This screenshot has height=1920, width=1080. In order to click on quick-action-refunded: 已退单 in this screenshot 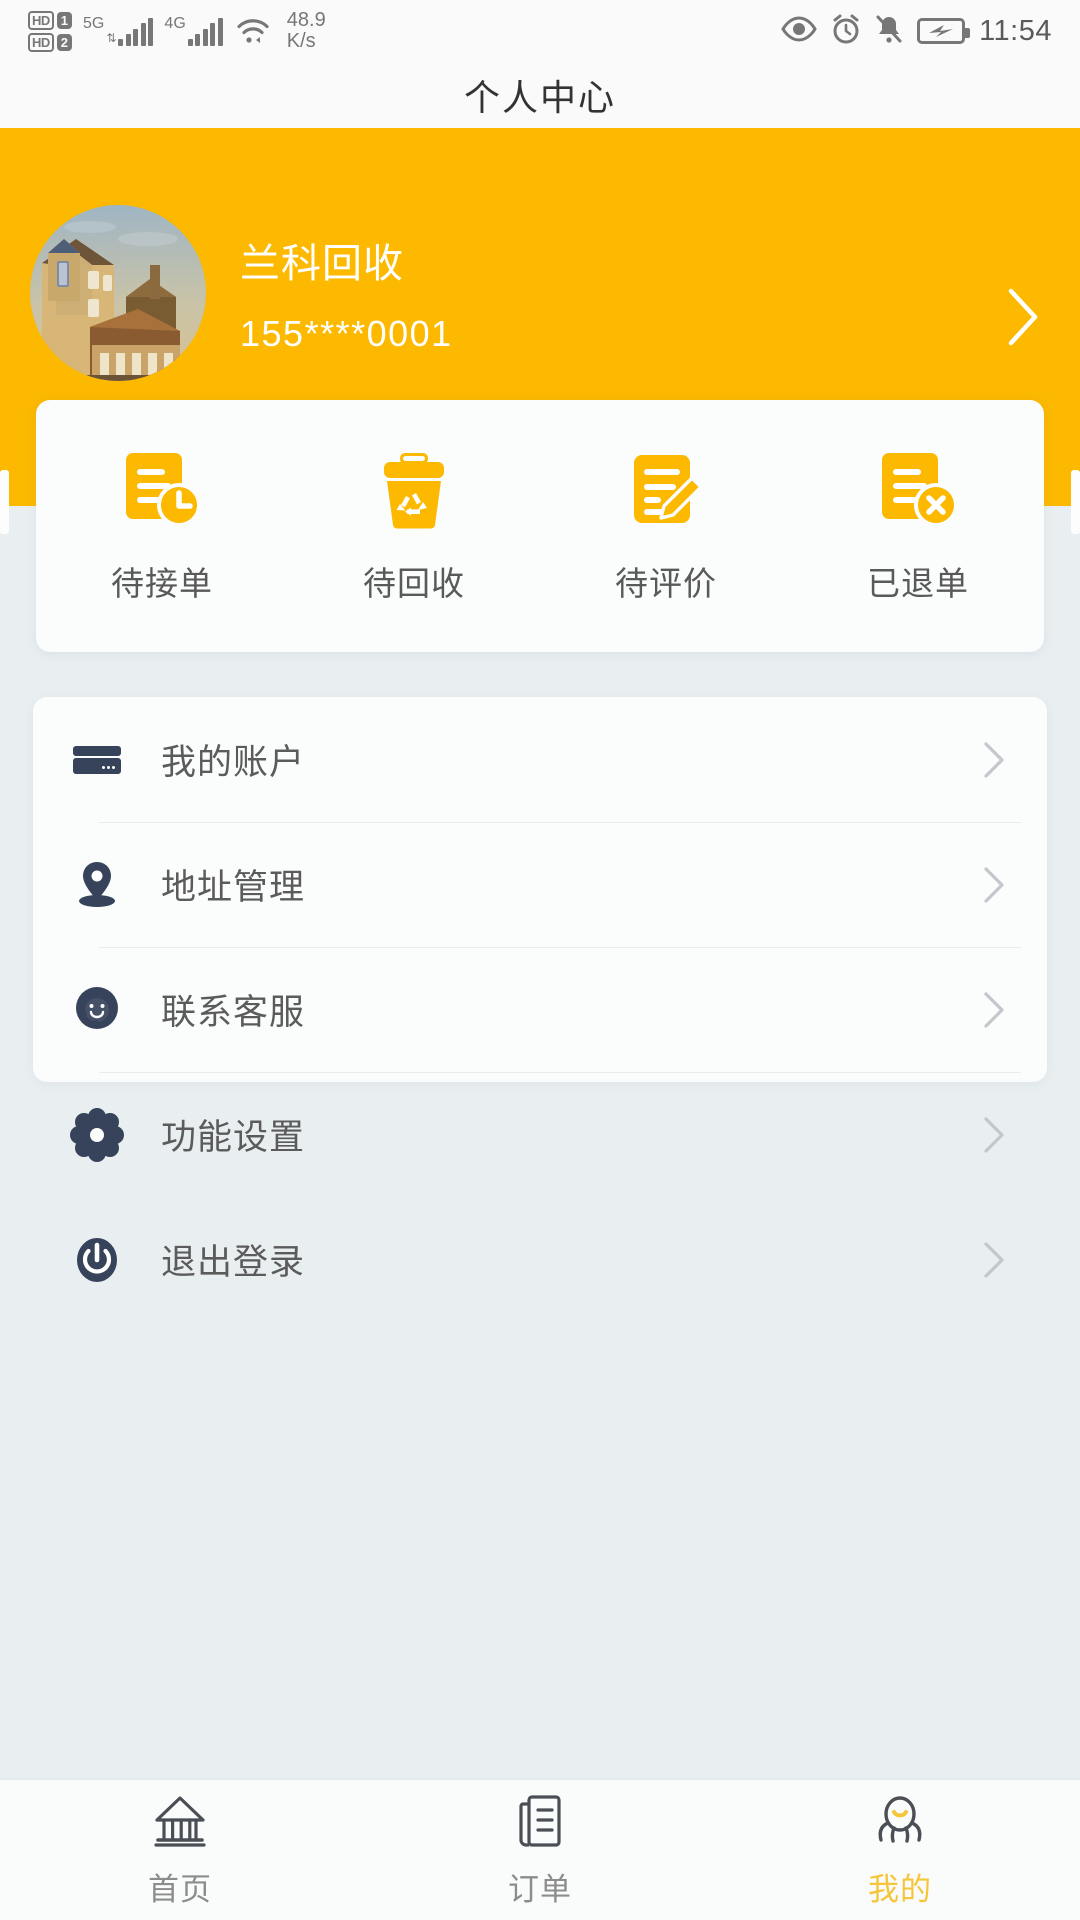, I will do `click(918, 526)`.